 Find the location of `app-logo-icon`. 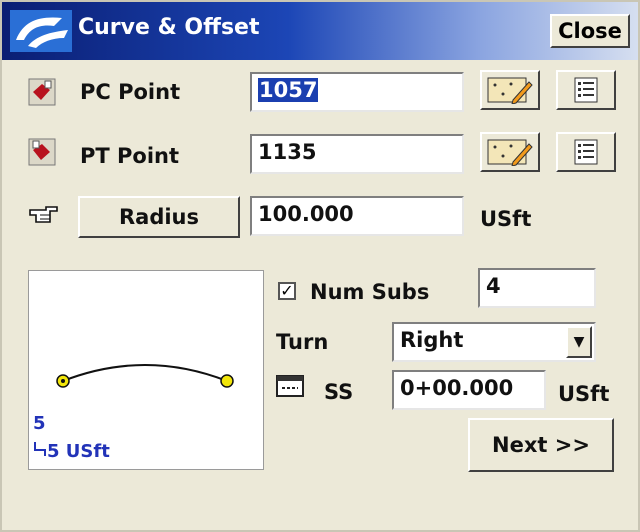

app-logo-icon is located at coordinates (41, 31).